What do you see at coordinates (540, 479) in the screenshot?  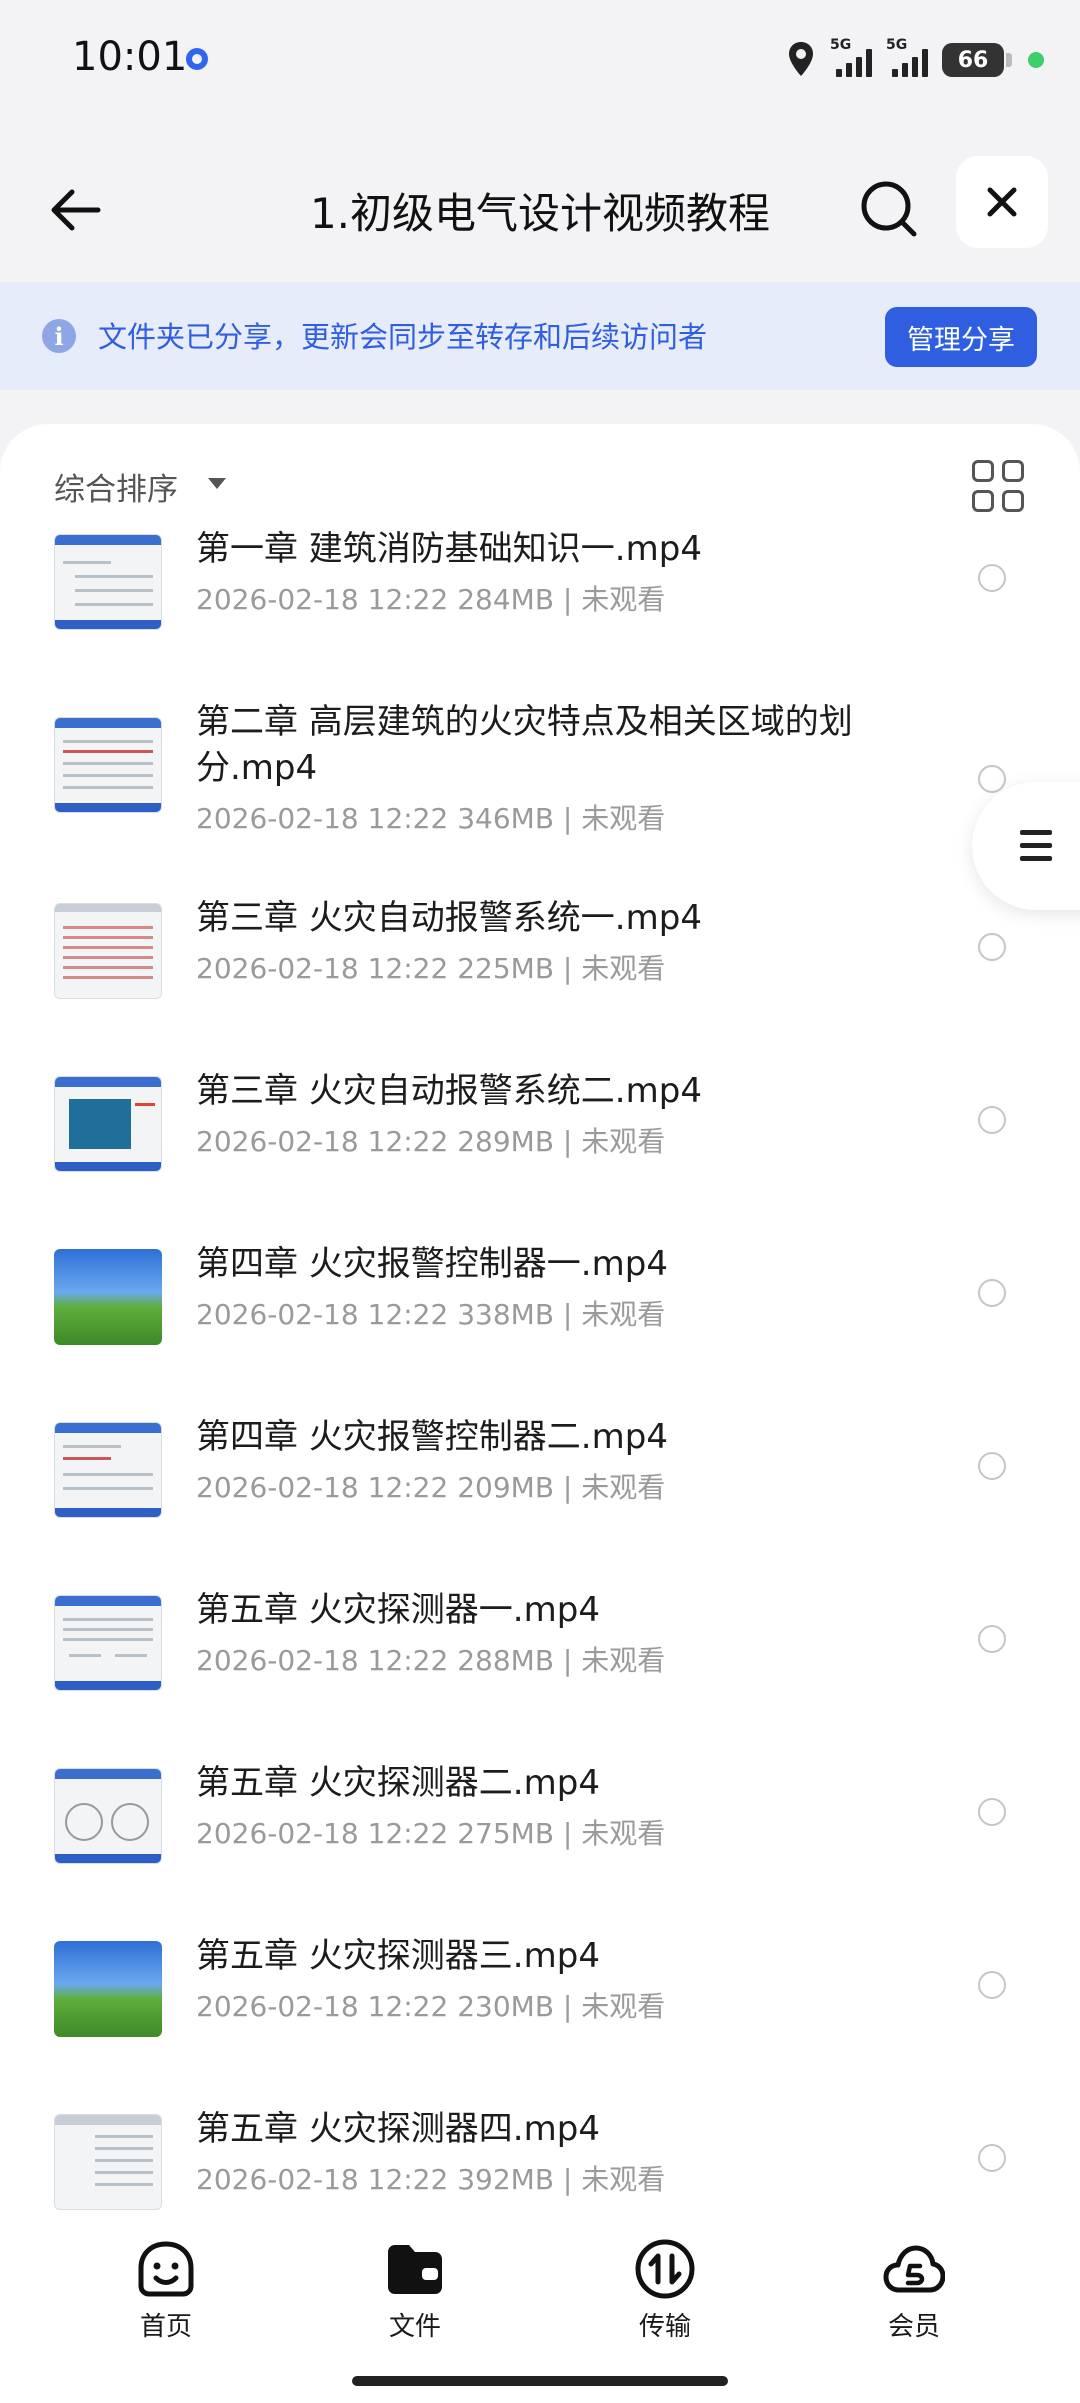 I see `sort-bar: 综合排序` at bounding box center [540, 479].